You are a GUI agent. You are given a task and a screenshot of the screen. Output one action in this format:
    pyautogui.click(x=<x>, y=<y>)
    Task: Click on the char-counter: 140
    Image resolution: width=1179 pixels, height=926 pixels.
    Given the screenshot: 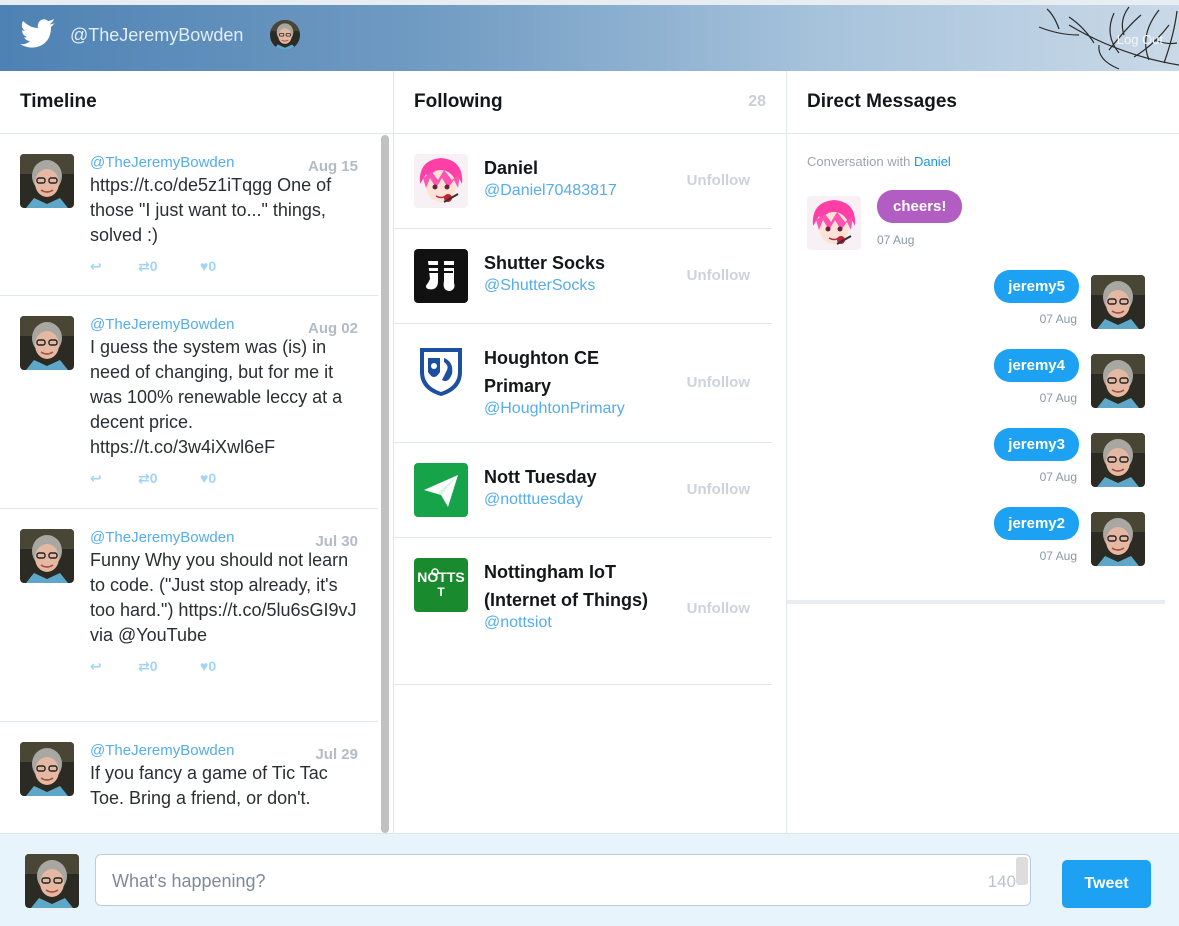 What is the action you would take?
    pyautogui.click(x=1001, y=881)
    